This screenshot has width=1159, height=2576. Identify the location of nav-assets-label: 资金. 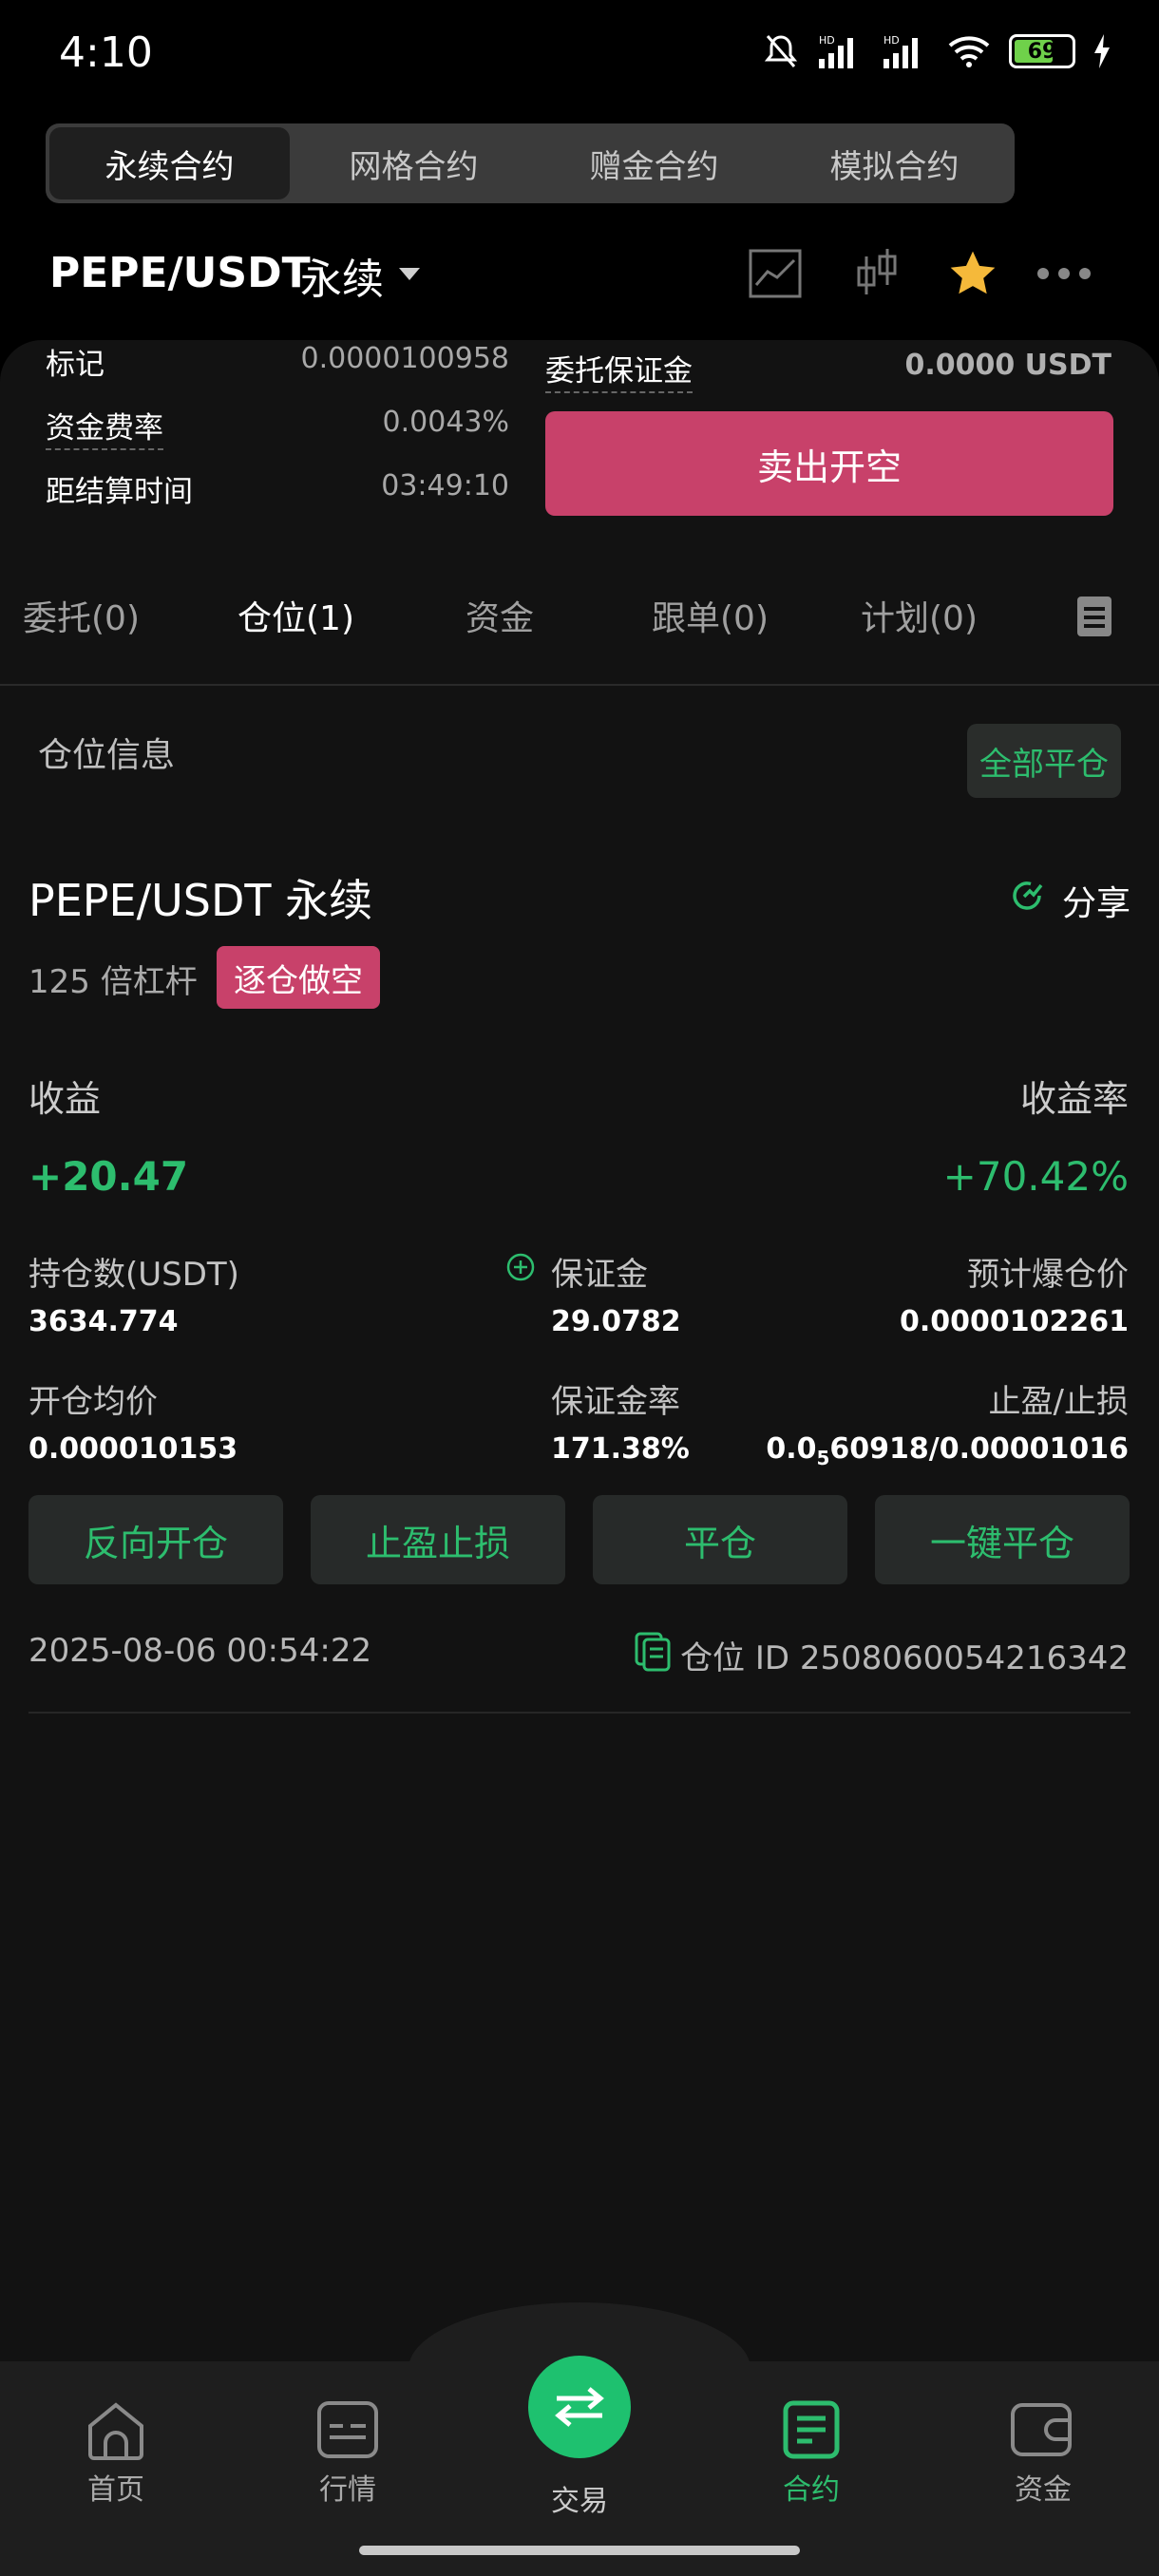
(1043, 2490).